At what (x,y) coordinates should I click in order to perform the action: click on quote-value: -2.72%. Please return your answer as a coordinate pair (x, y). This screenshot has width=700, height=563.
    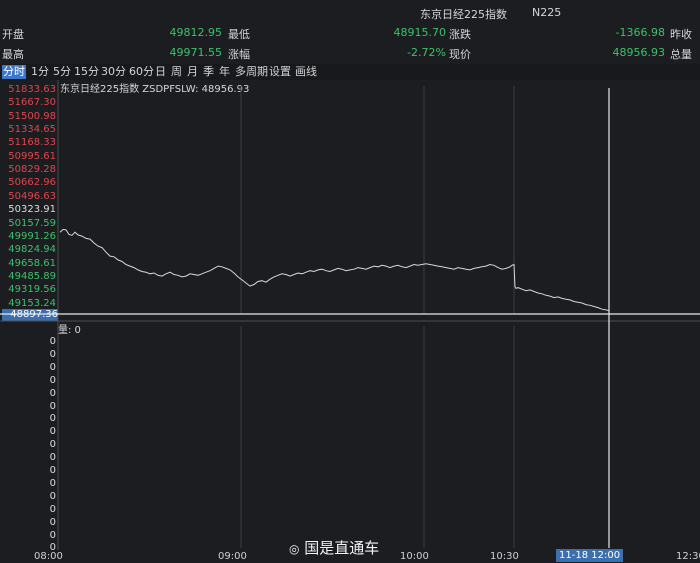
    Looking at the image, I should click on (426, 52).